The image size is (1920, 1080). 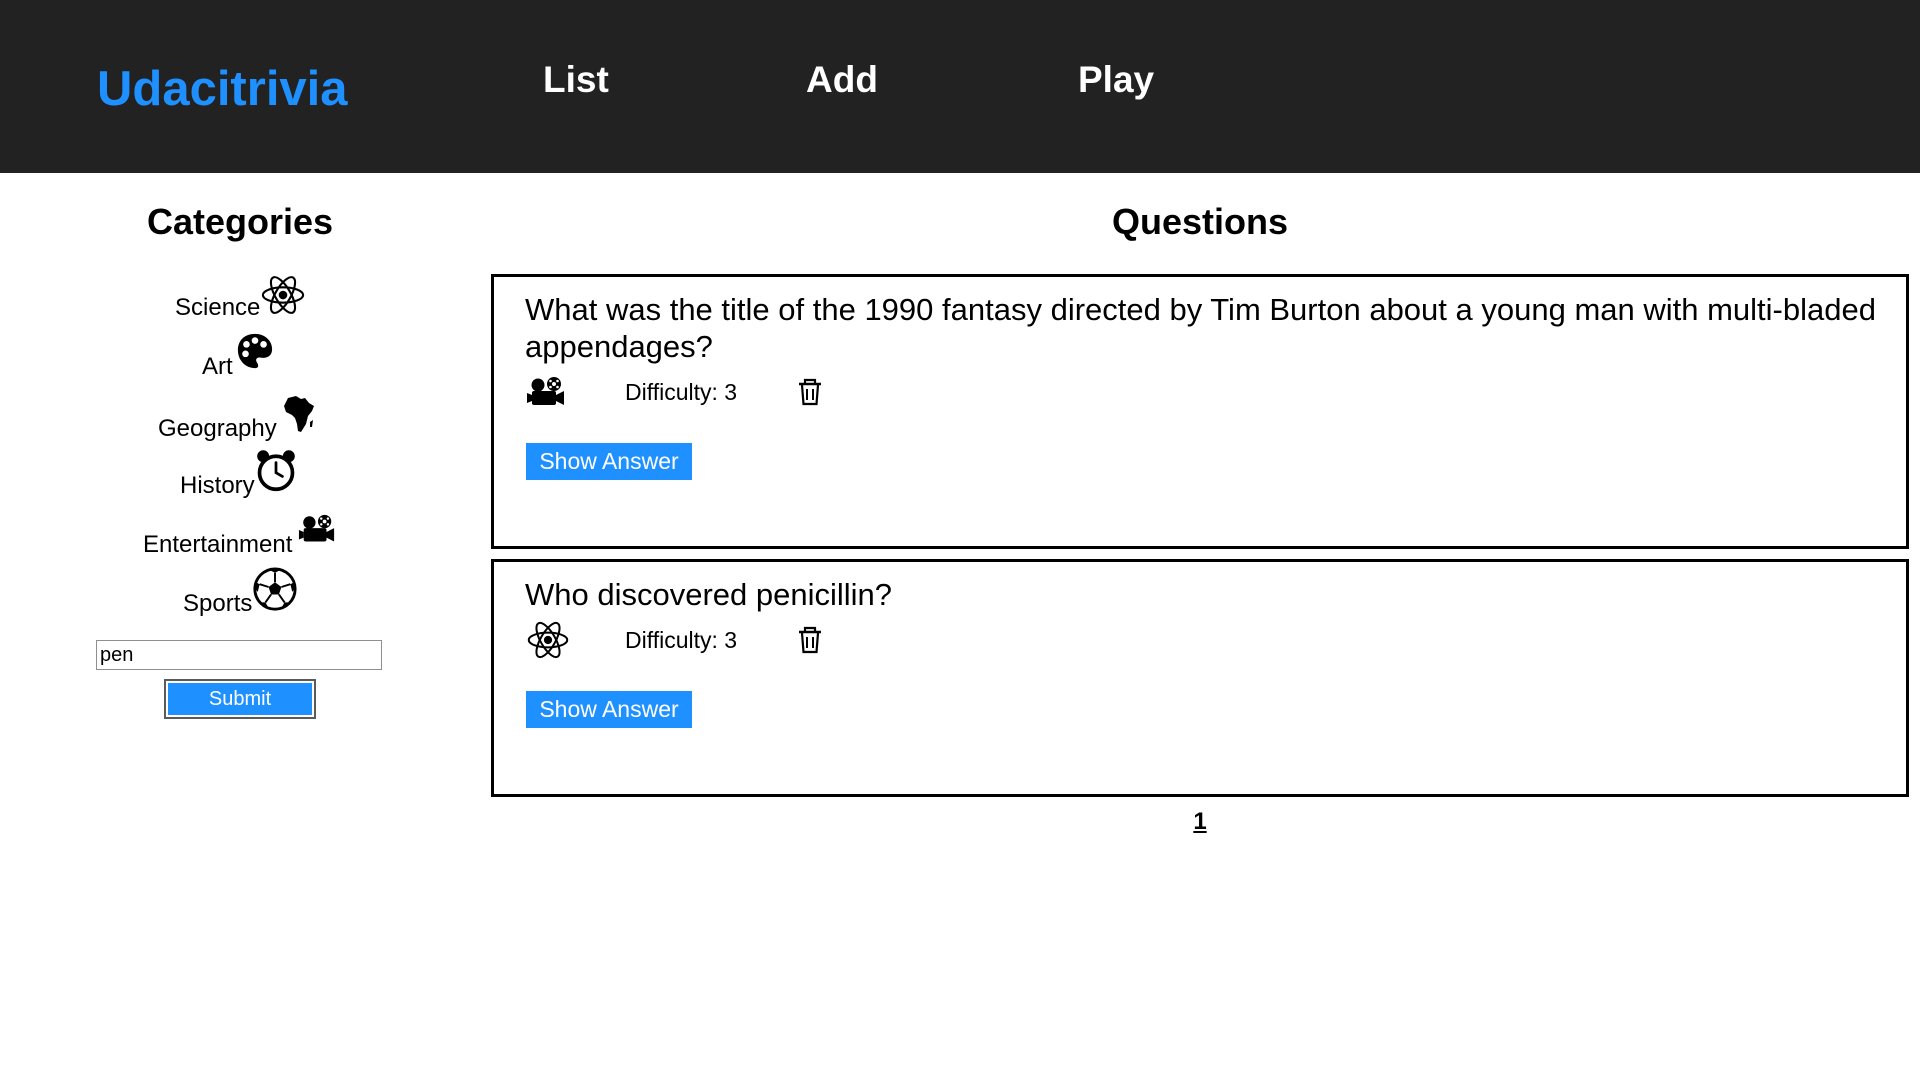 I want to click on category-item-art: Art, so click(x=240, y=355).